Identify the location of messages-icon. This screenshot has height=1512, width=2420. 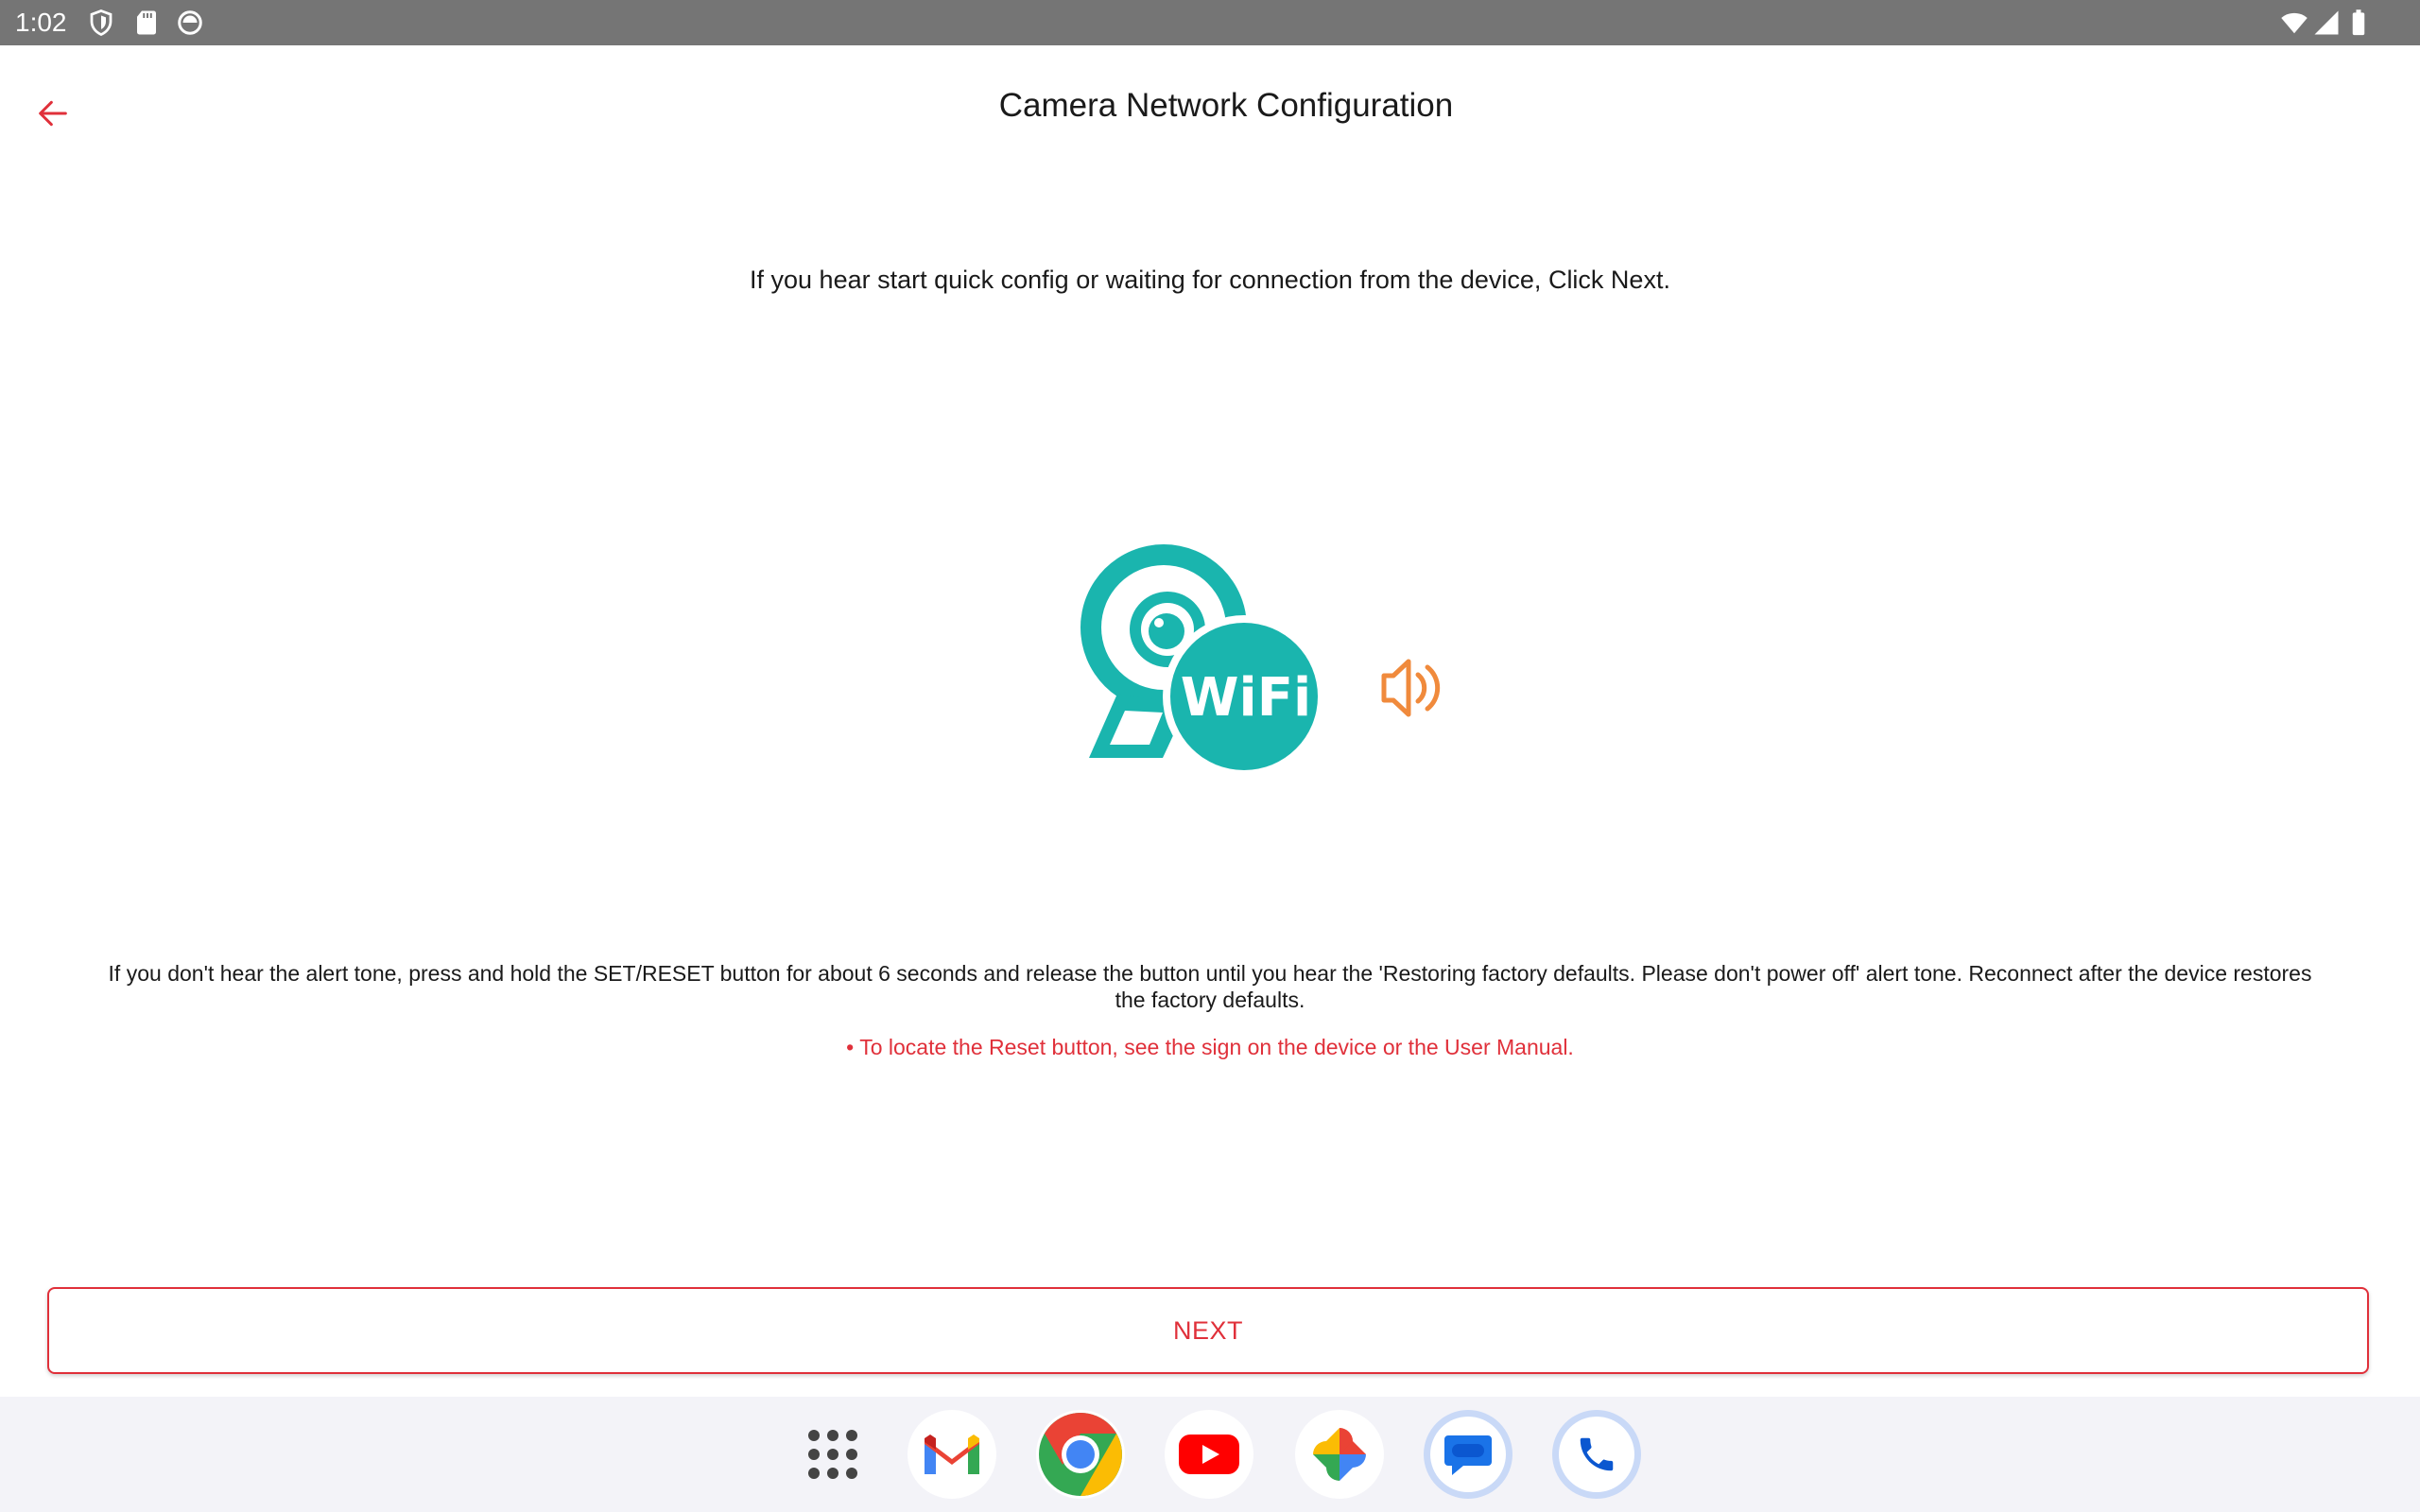
(1468, 1455).